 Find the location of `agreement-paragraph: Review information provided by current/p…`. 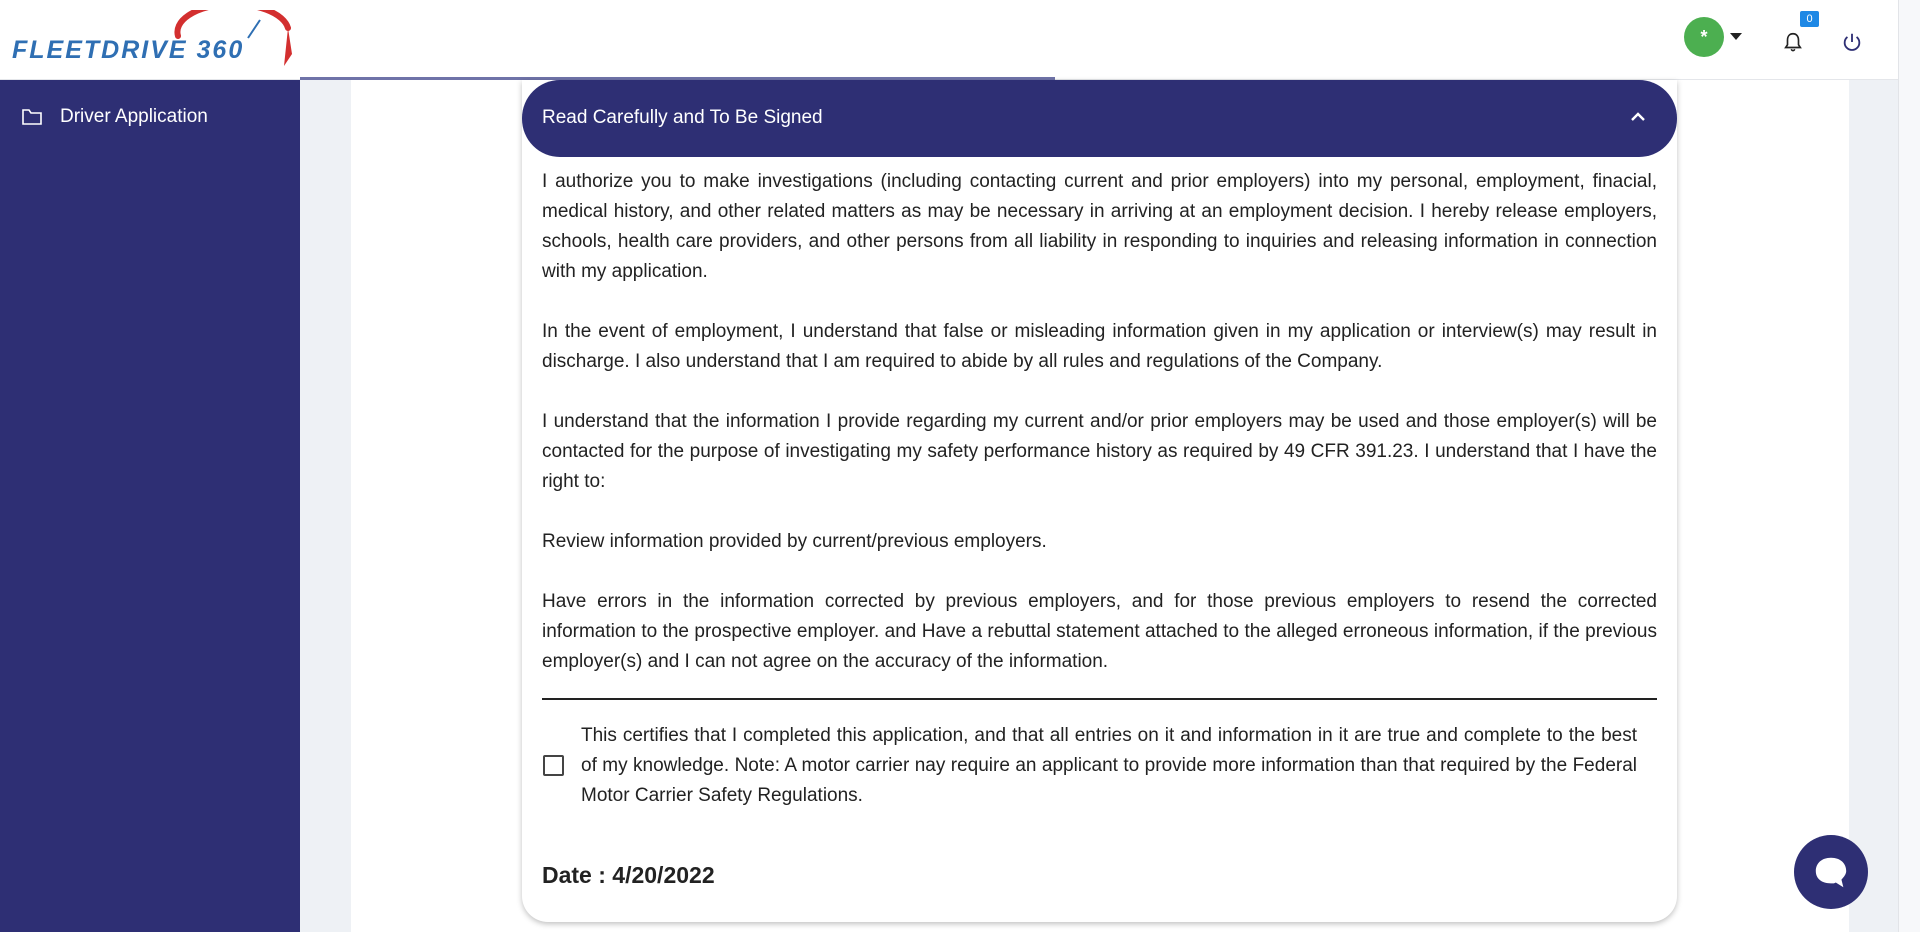

agreement-paragraph: Review information provided by current/p… is located at coordinates (794, 541).